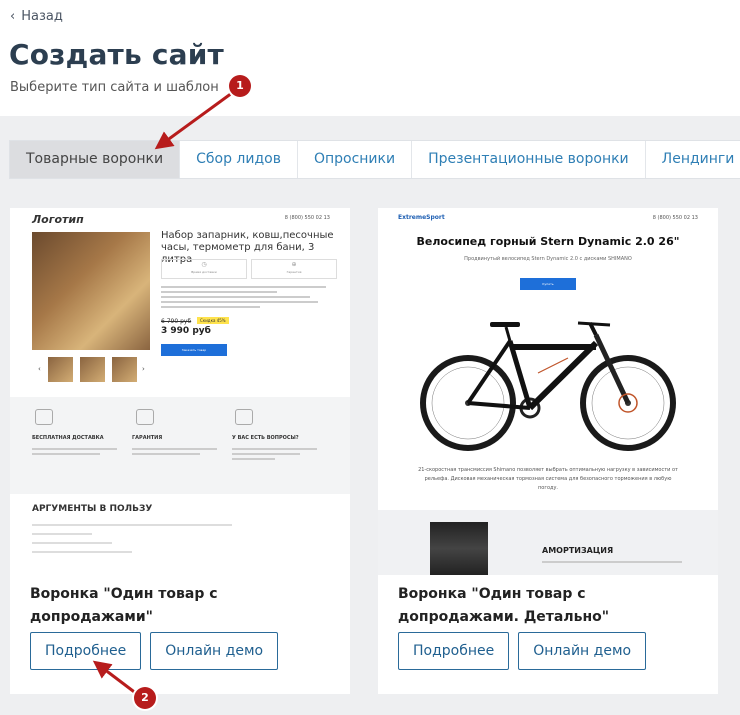 The image size is (740, 715). I want to click on annotation-marker: 2, so click(145, 698).